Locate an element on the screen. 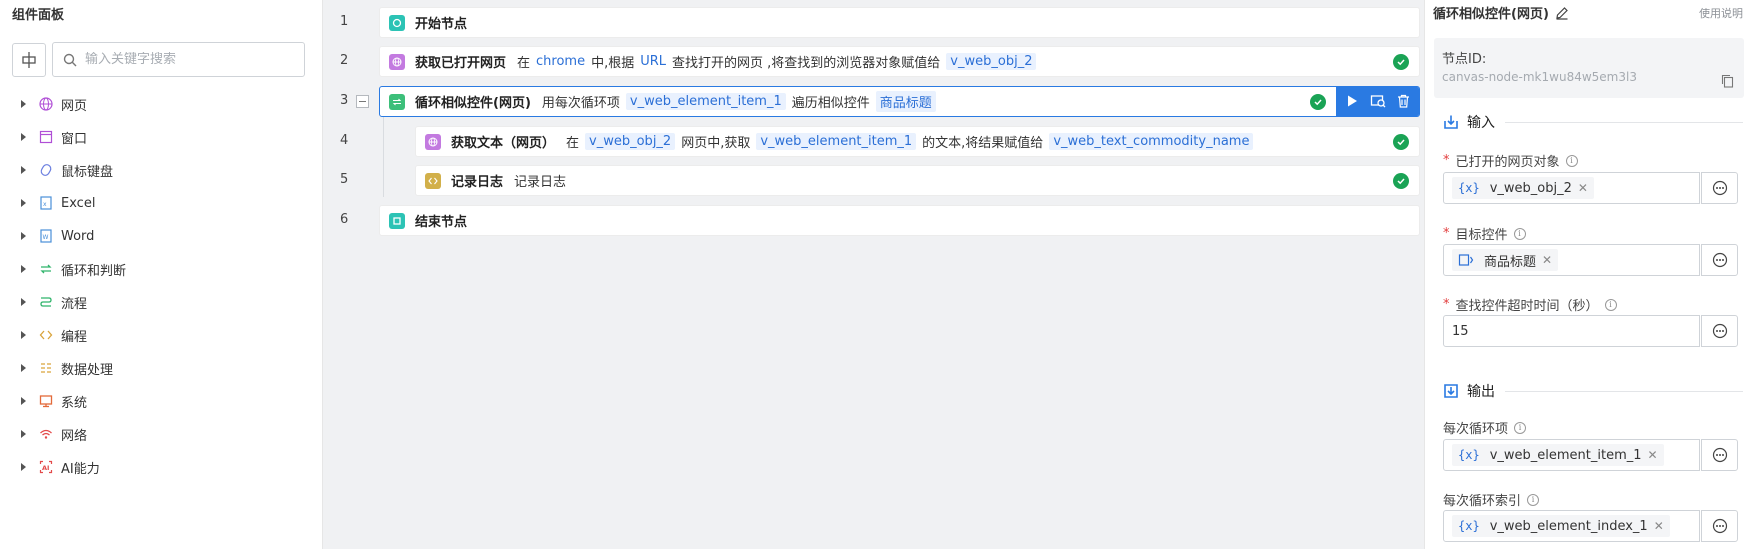 The image size is (1751, 549). copy-icon is located at coordinates (1727, 83).